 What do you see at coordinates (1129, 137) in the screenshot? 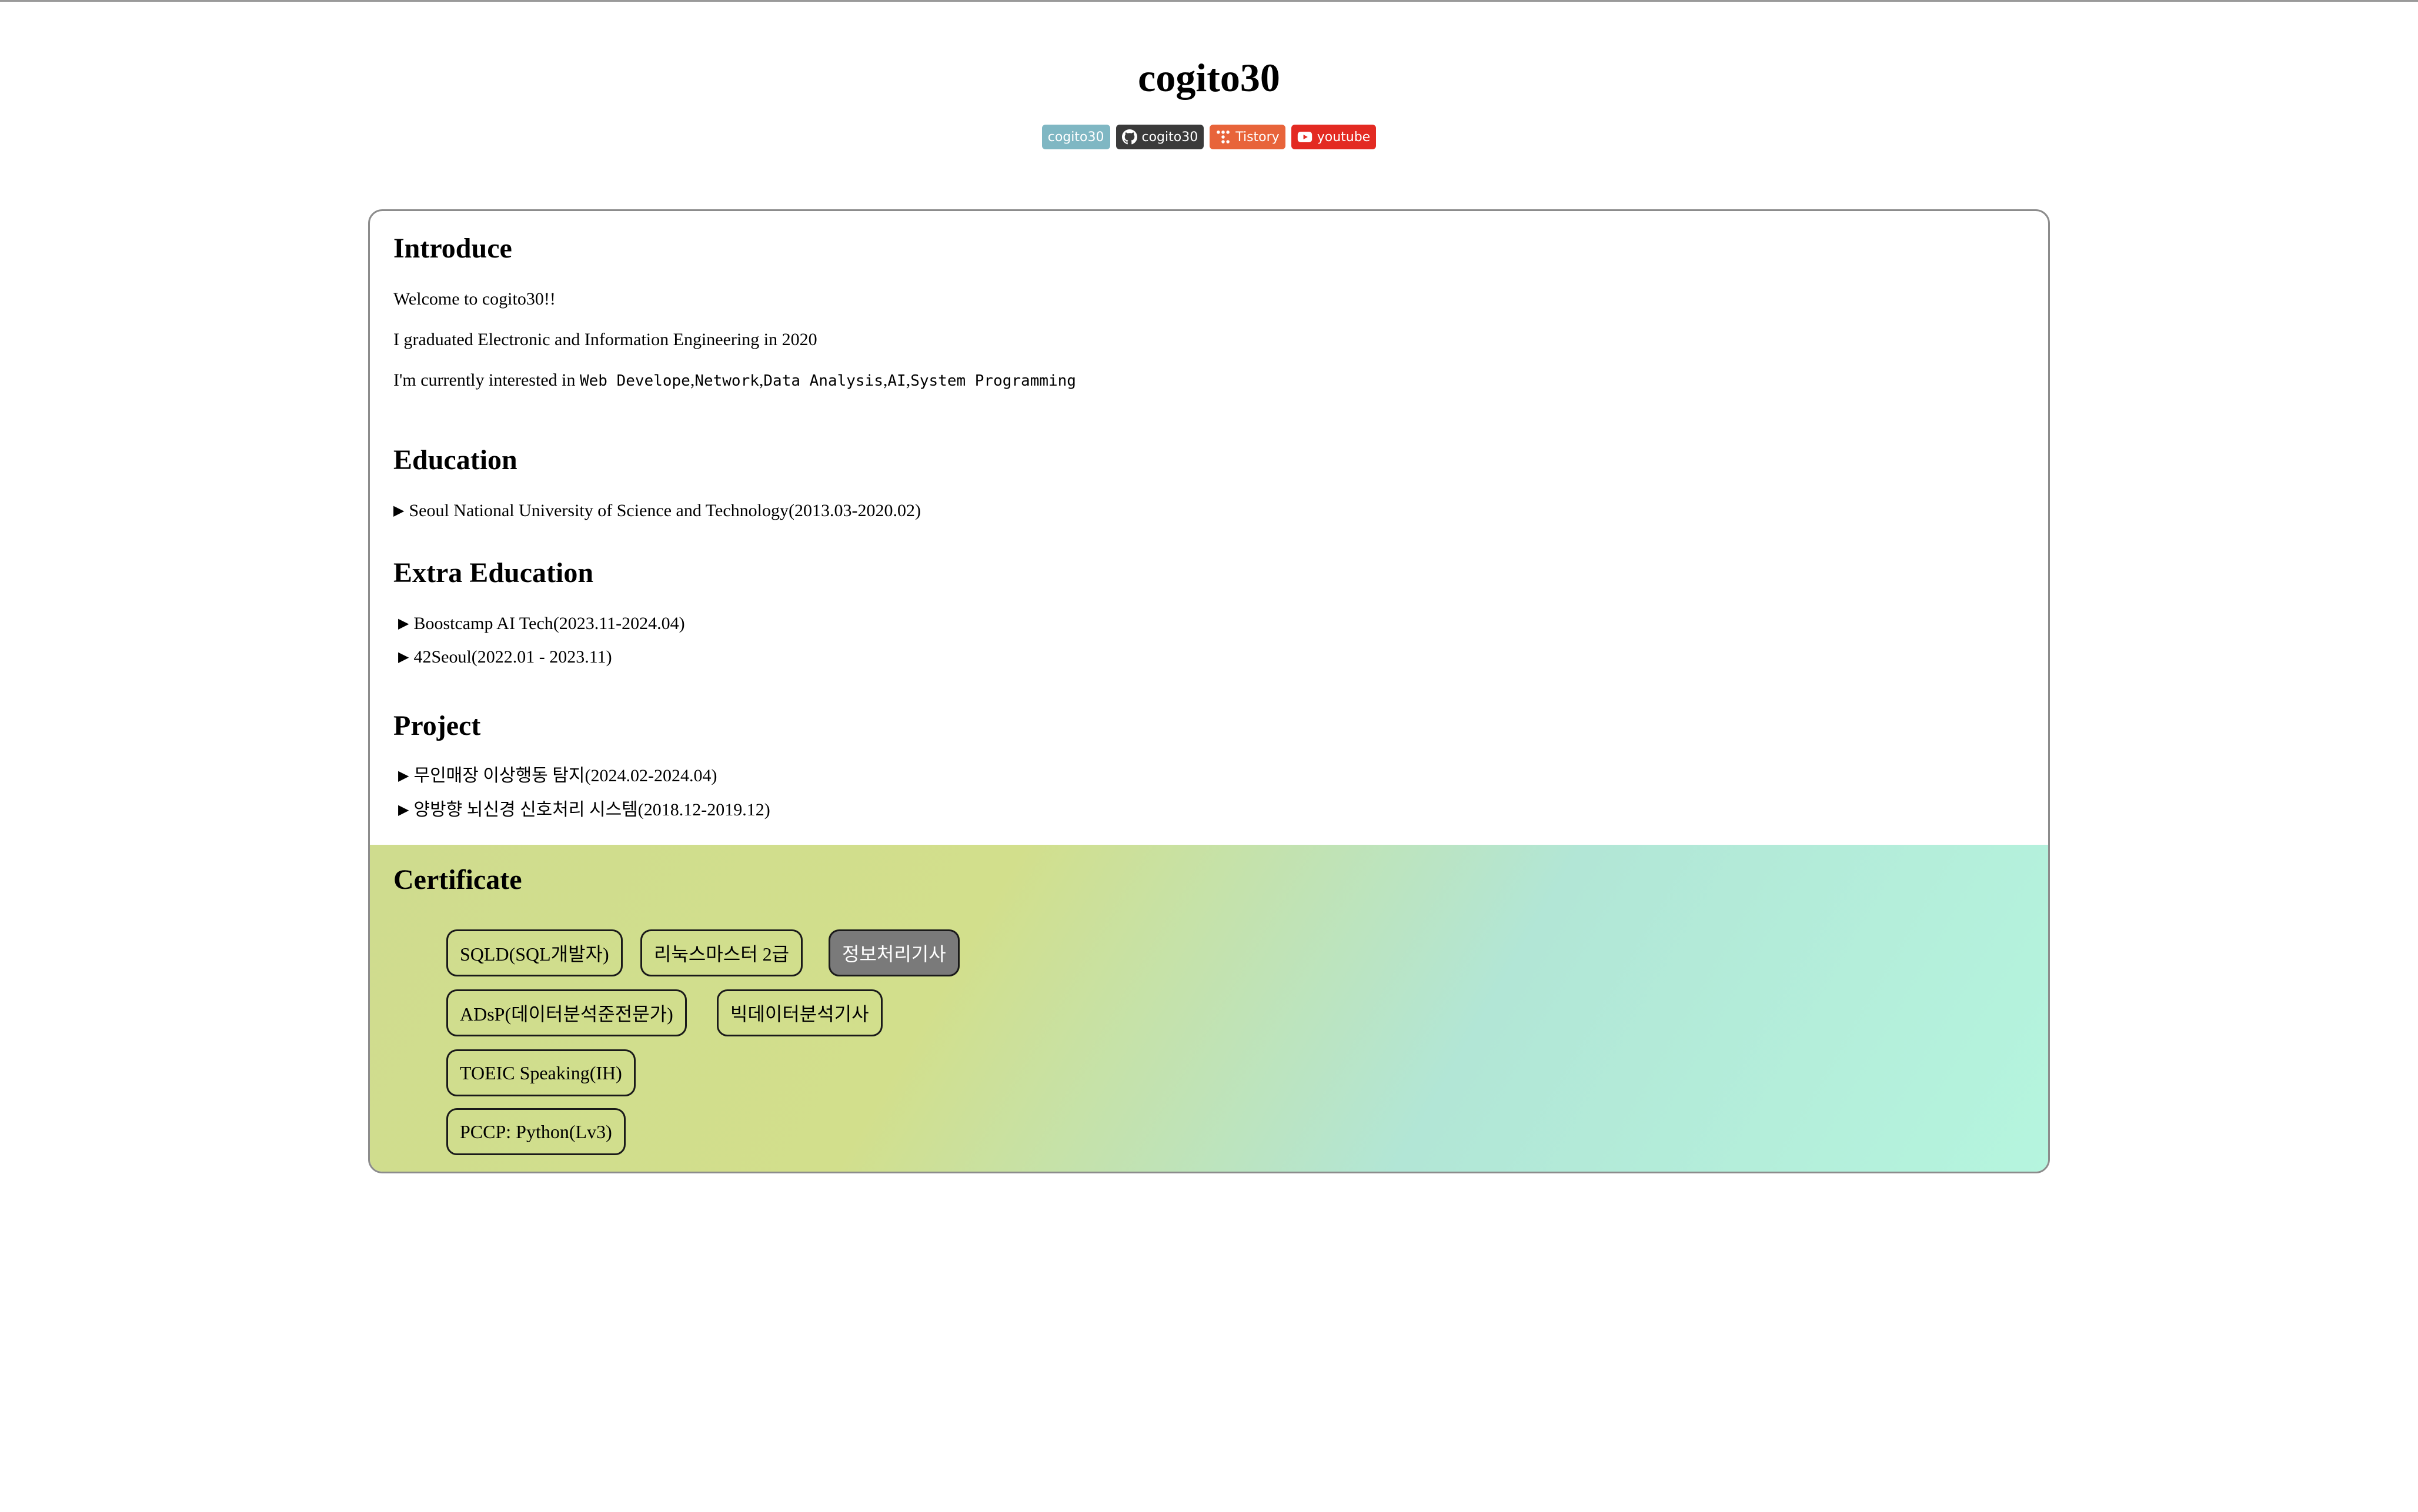
I see `github-icon` at bounding box center [1129, 137].